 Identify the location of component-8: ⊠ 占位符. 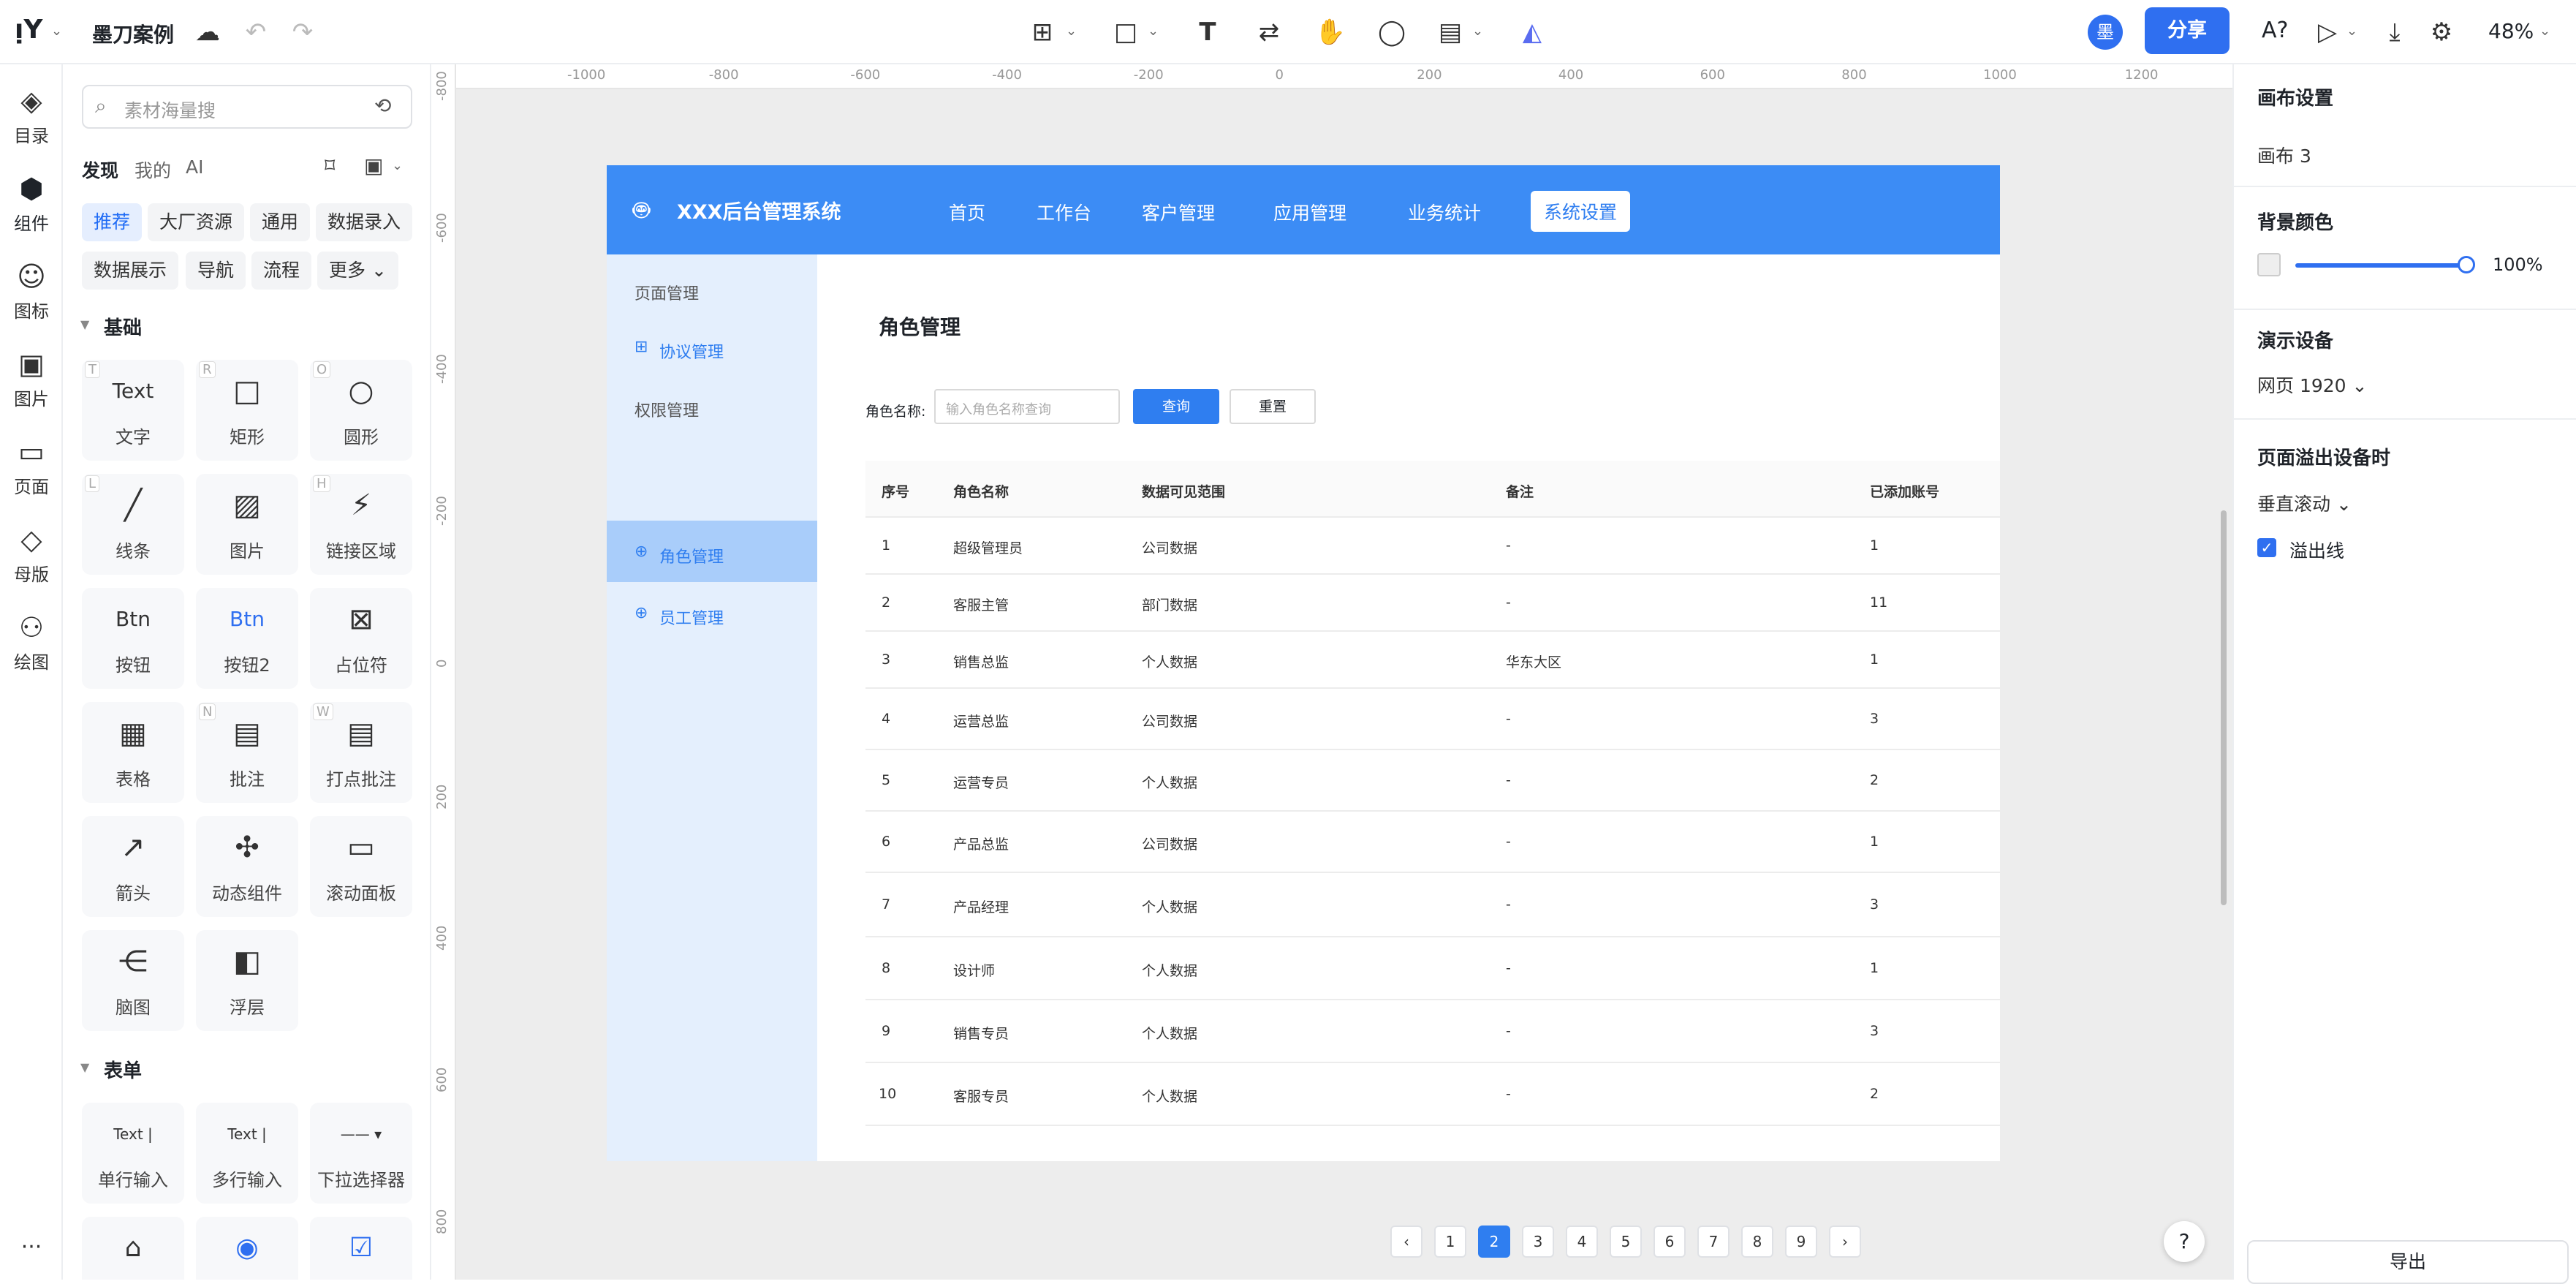
(361, 639).